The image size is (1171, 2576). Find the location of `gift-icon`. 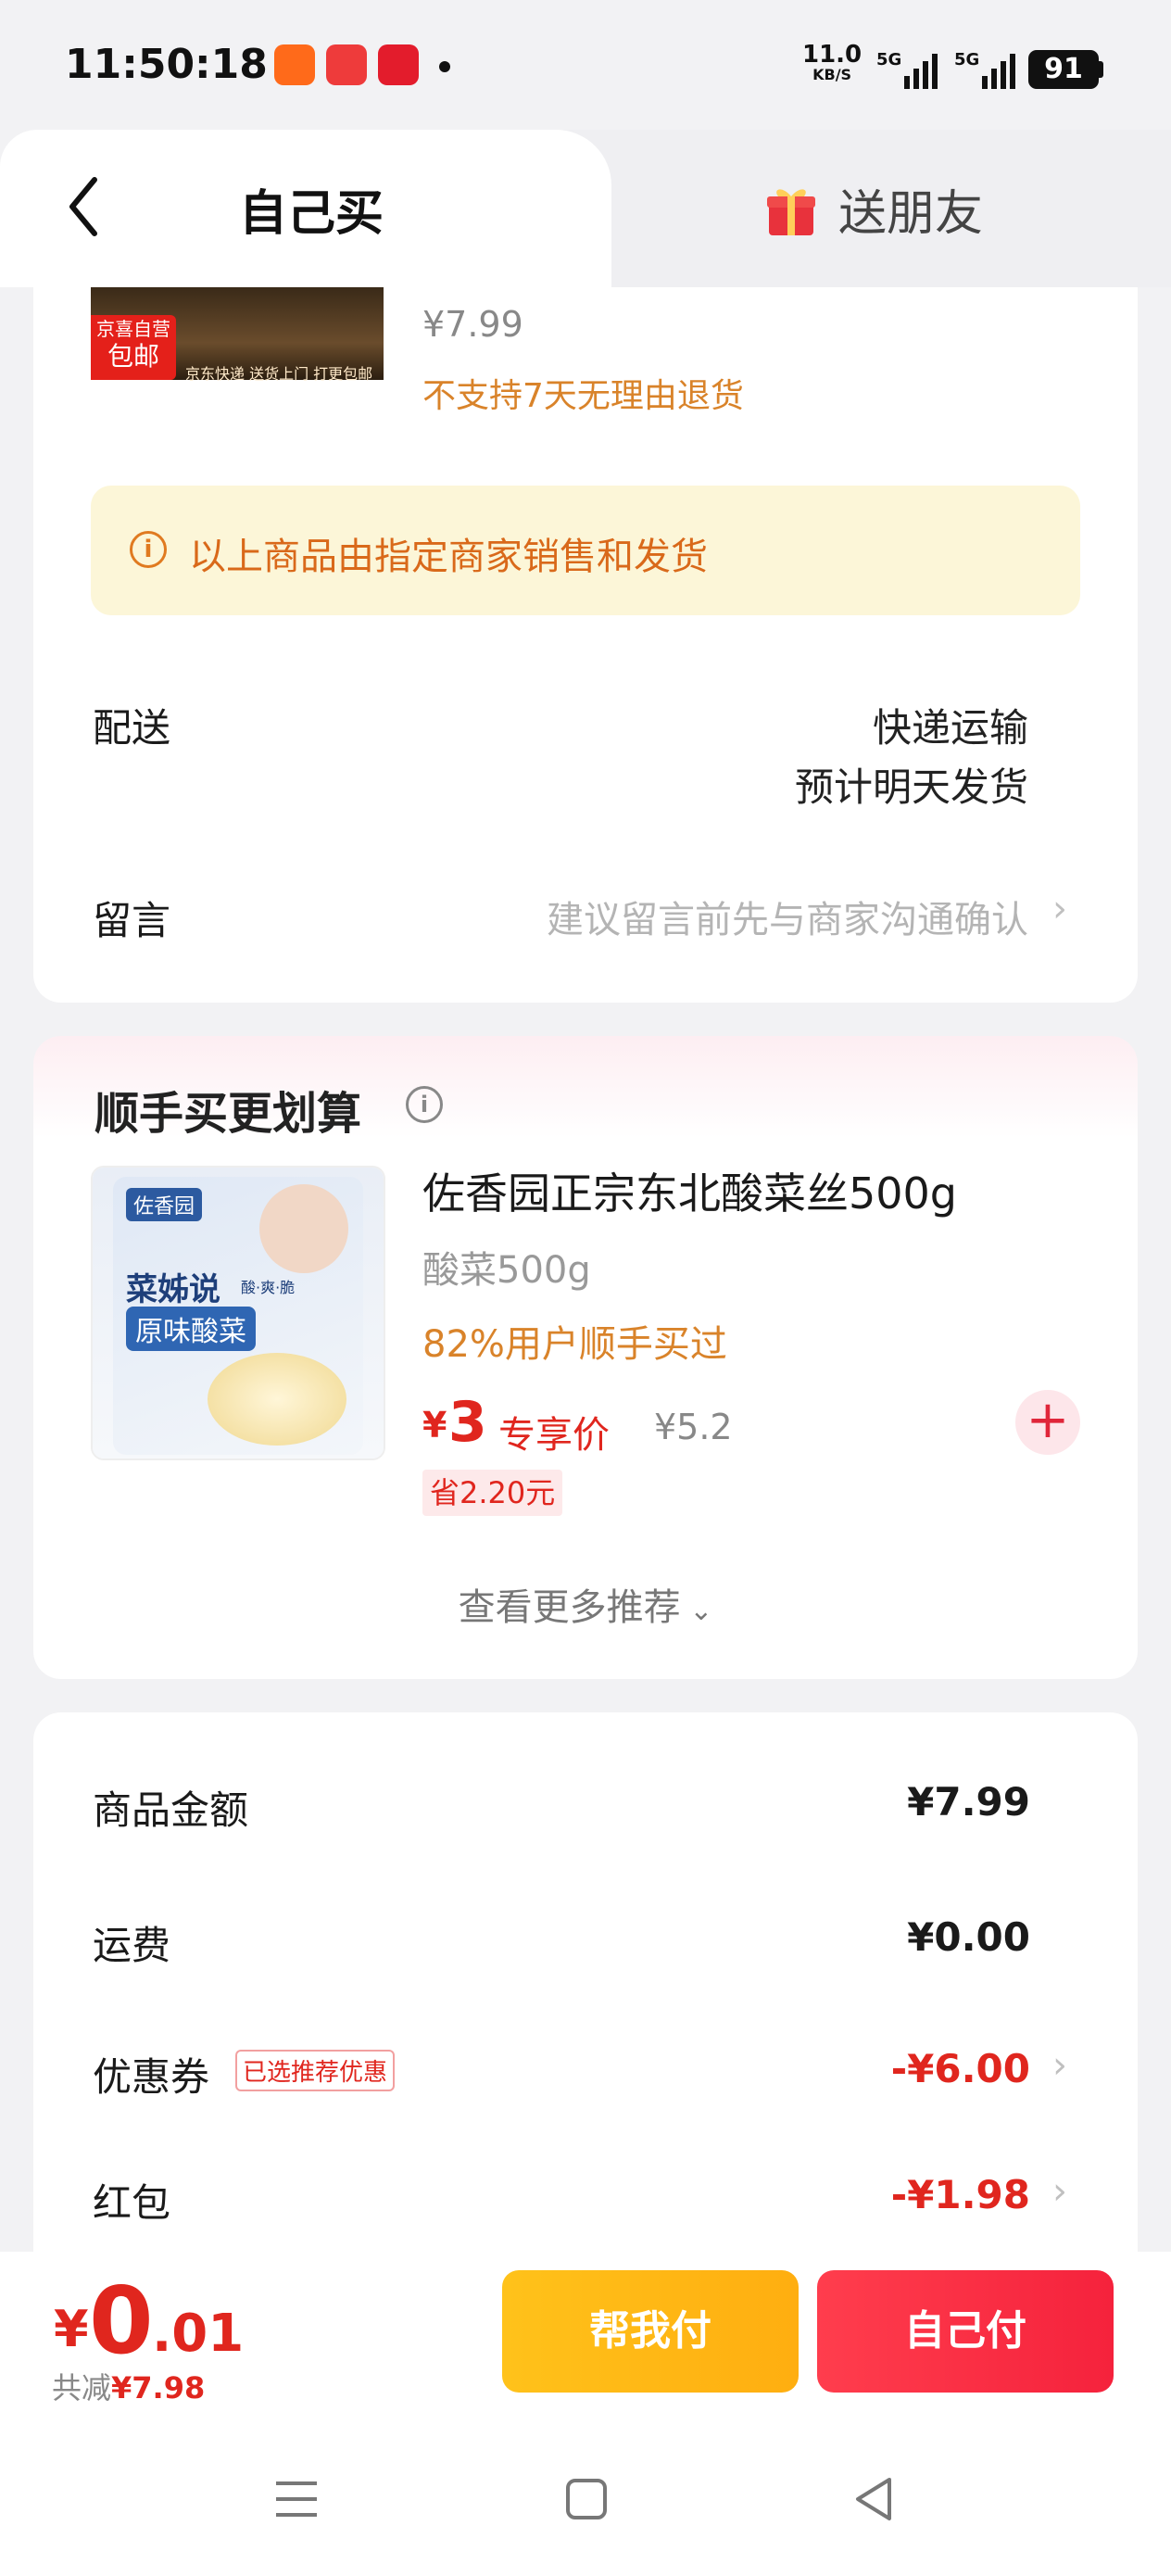

gift-icon is located at coordinates (791, 212).